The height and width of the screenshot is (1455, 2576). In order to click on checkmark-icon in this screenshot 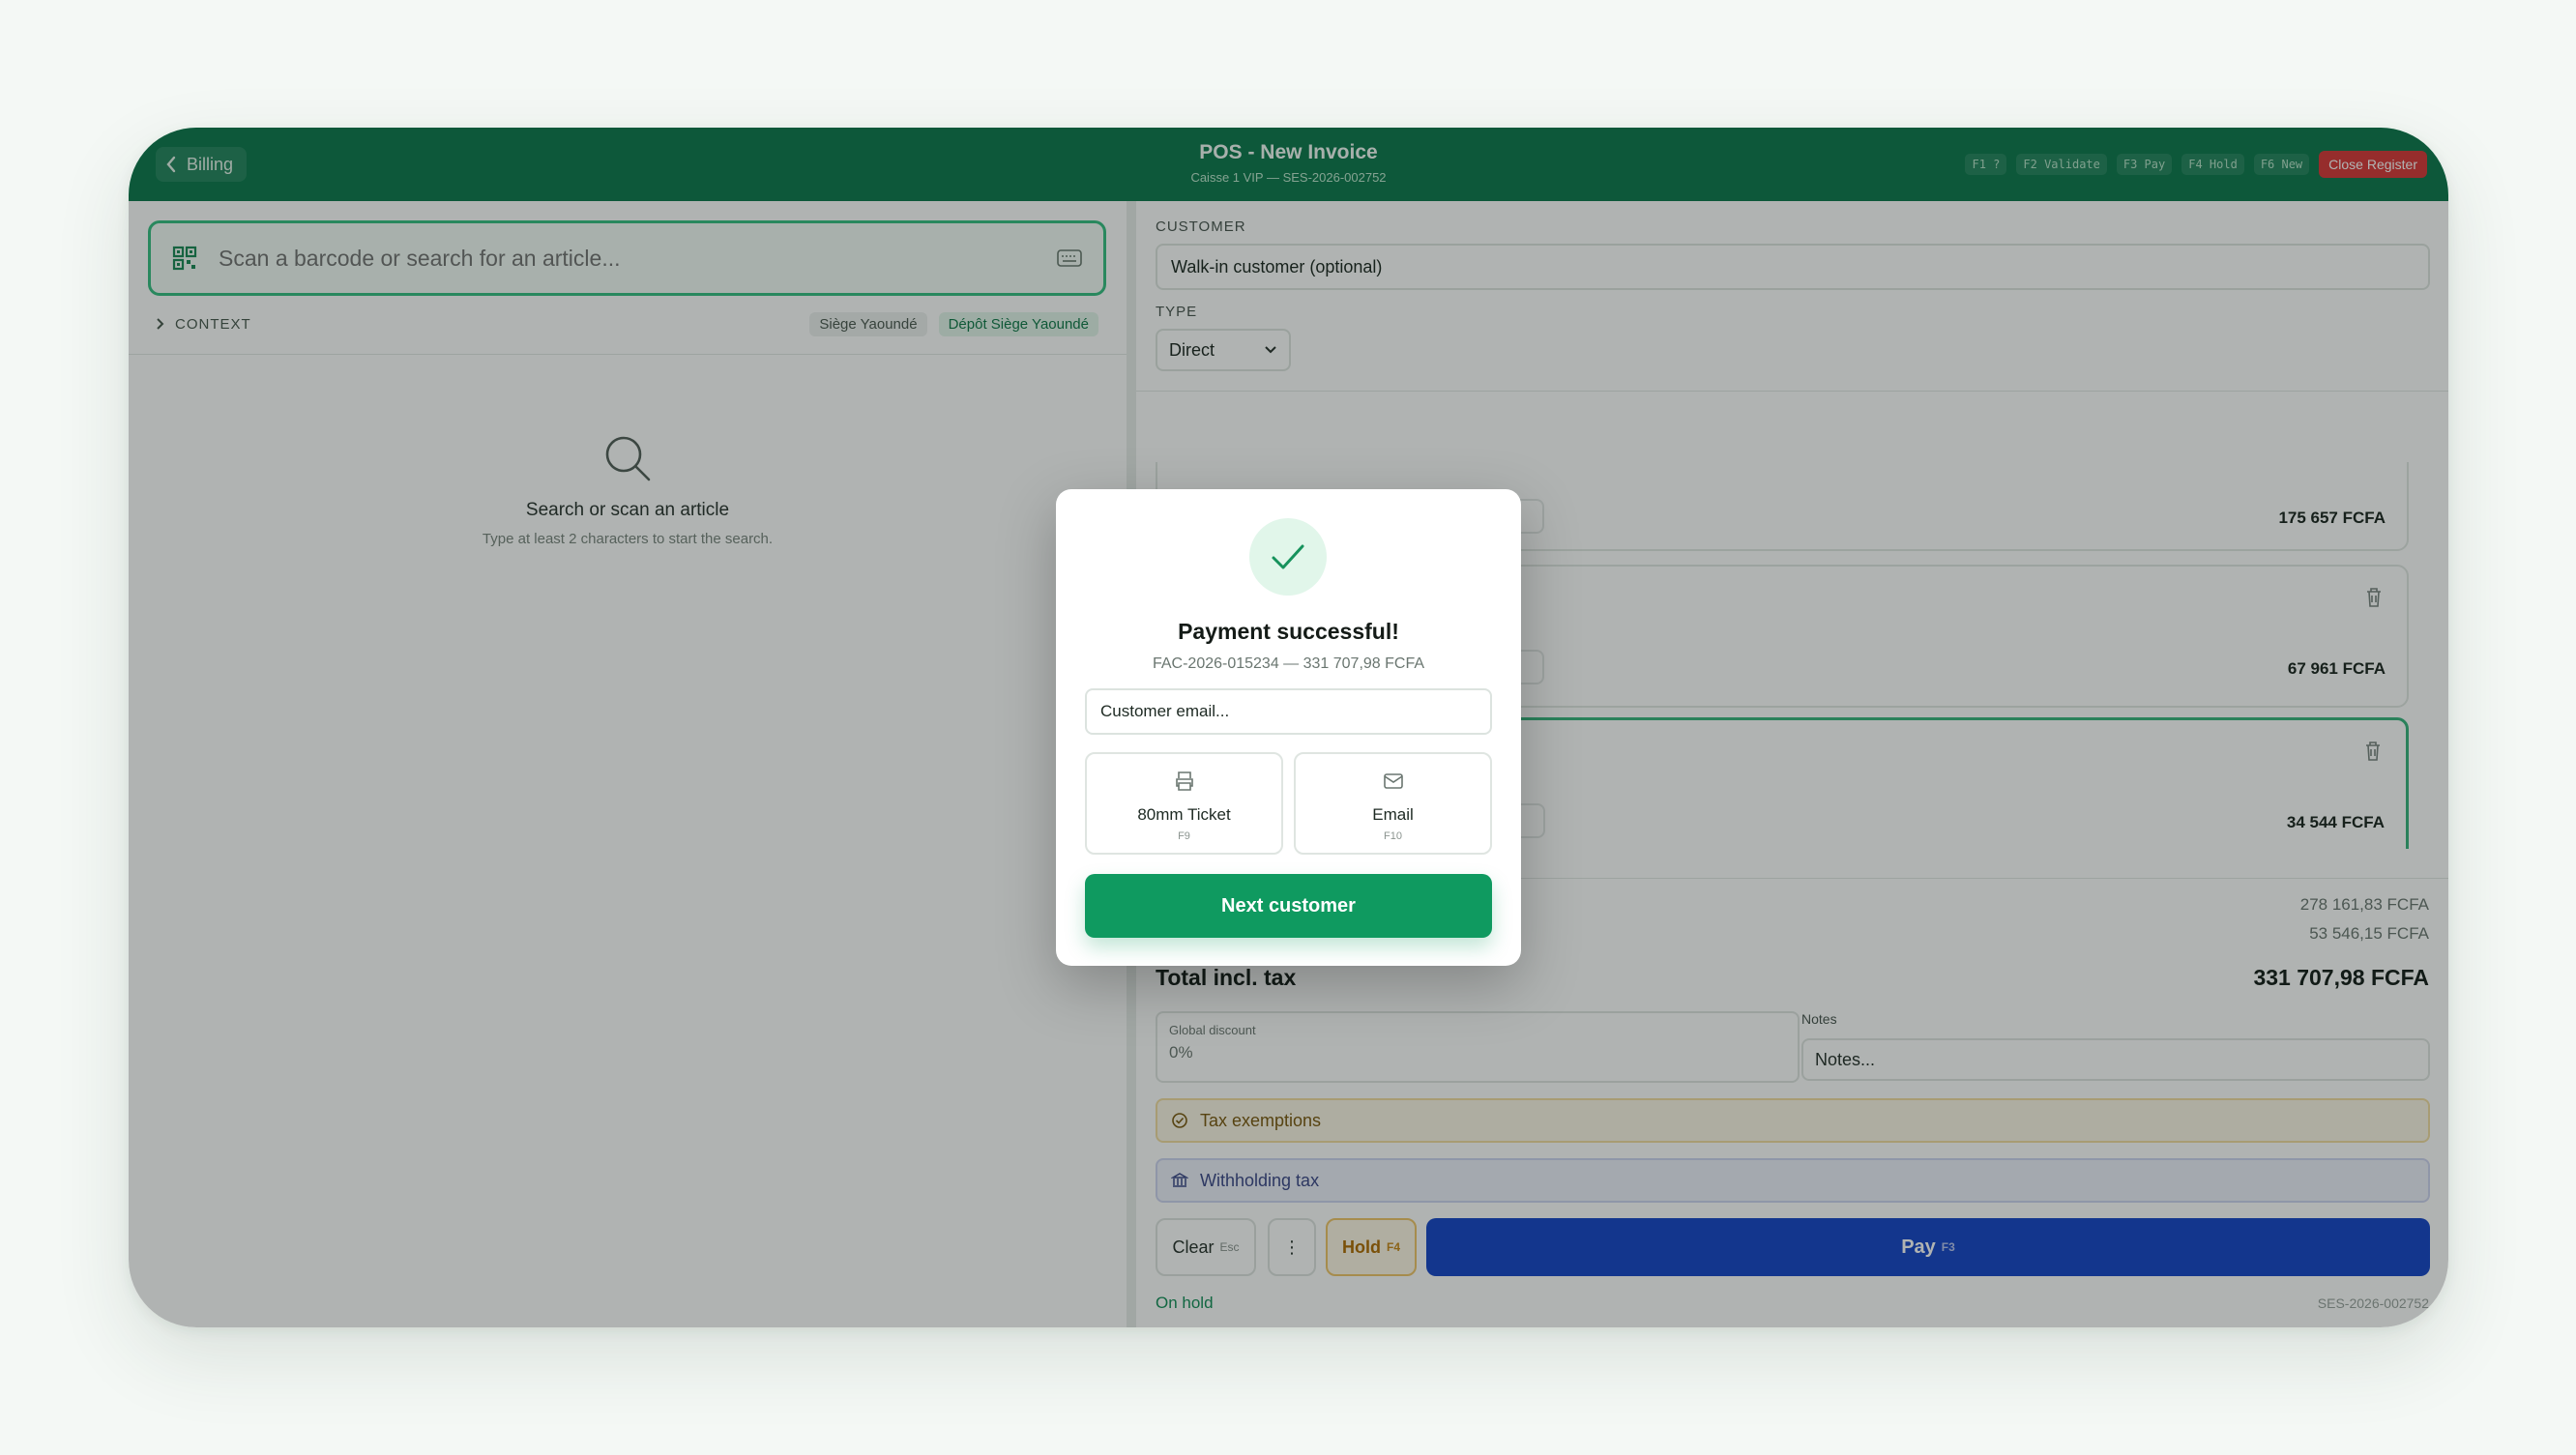, I will do `click(1288, 556)`.